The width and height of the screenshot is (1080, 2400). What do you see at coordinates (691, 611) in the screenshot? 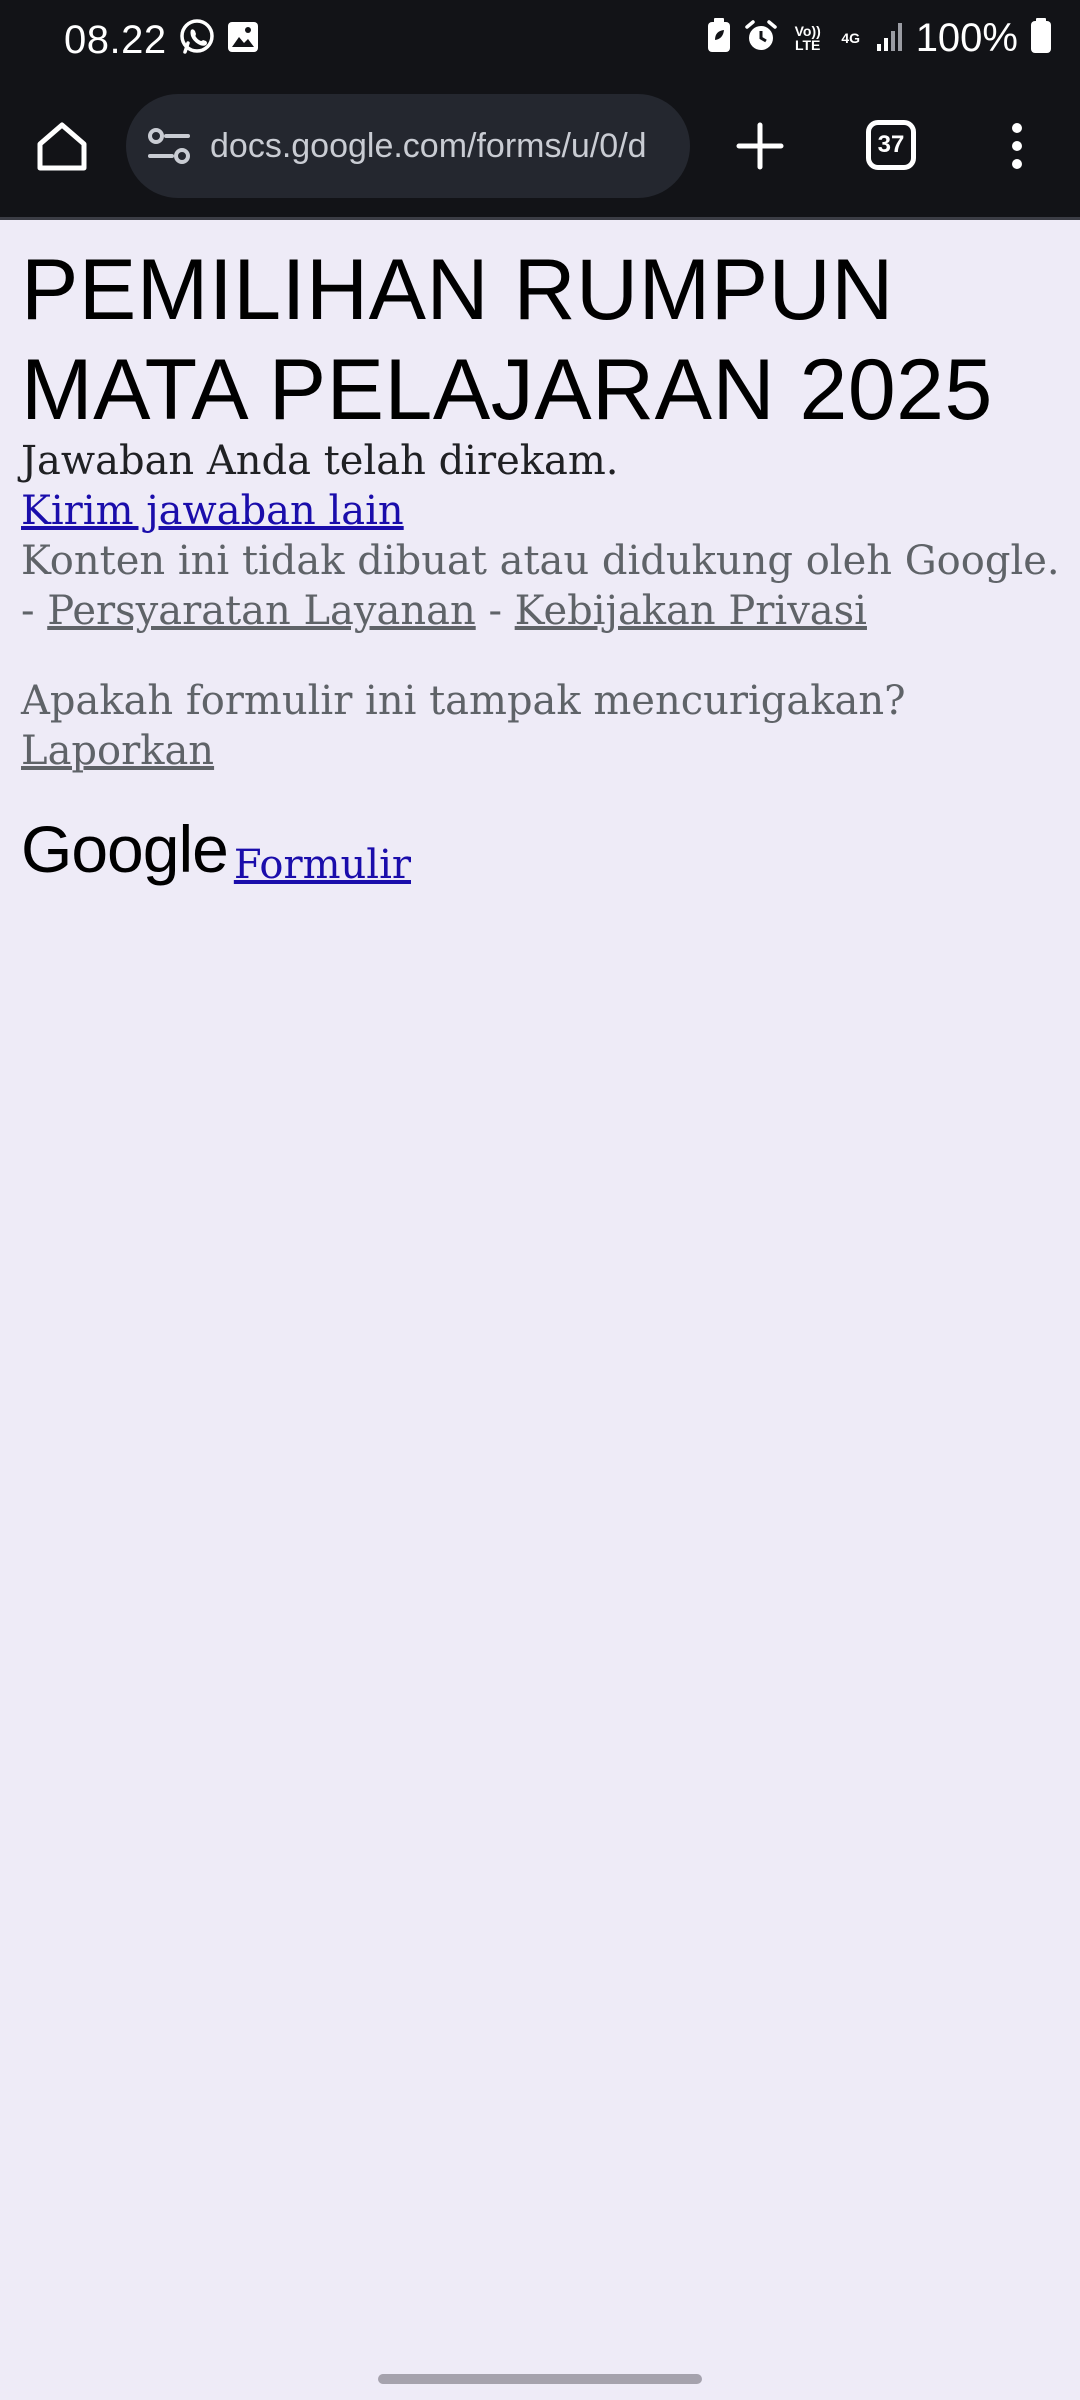
I see `privacy-link: Kebijakan Privasi` at bounding box center [691, 611].